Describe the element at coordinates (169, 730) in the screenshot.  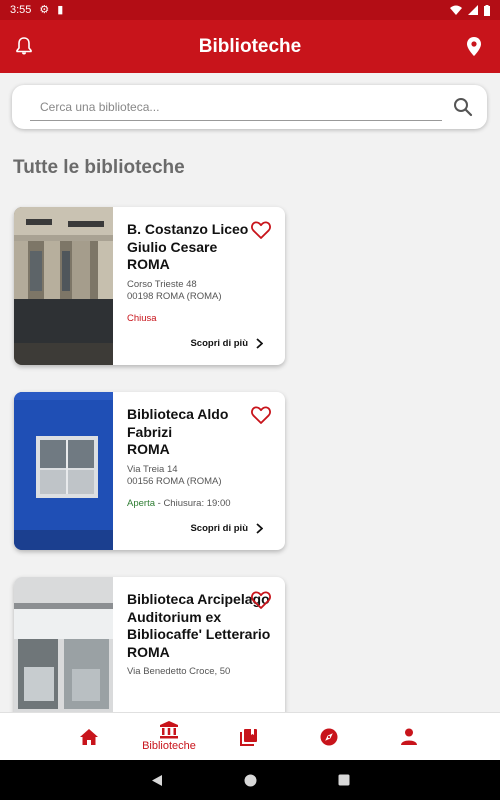
I see `library-building-icon` at that location.